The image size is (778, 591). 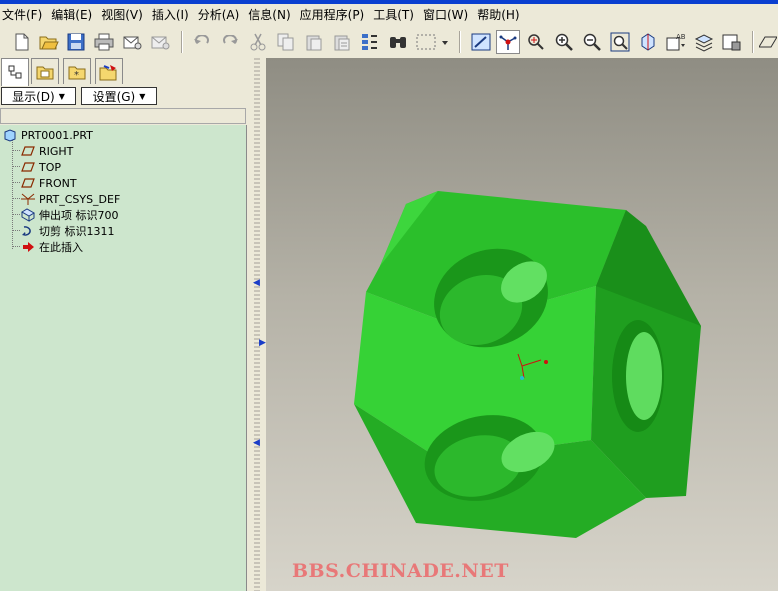 What do you see at coordinates (28, 231) in the screenshot?
I see `revolve-cut-icon` at bounding box center [28, 231].